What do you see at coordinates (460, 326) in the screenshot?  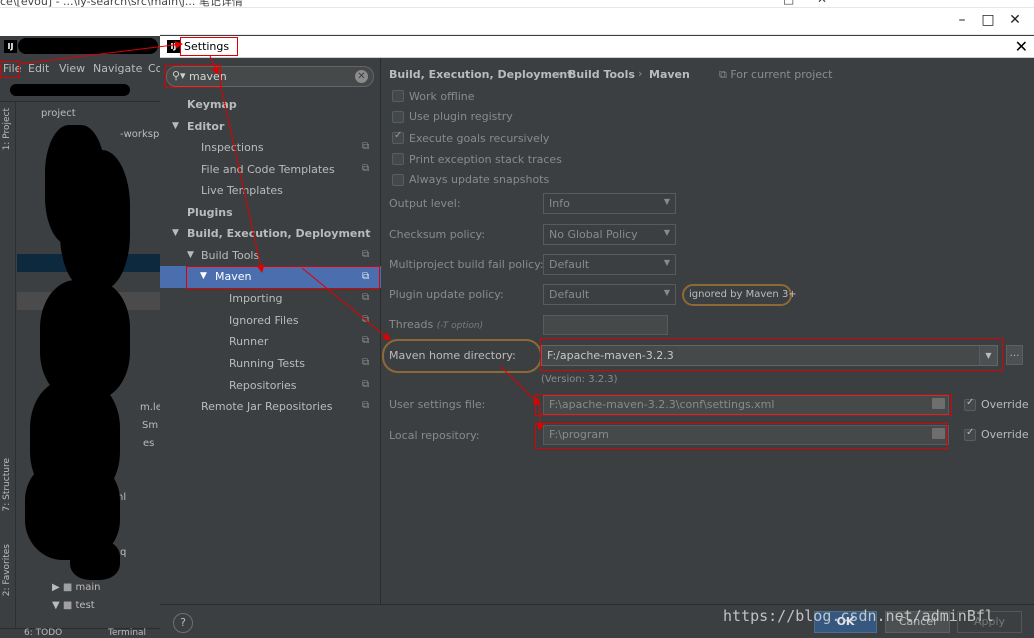 I see `threads-hint: (-T option)` at bounding box center [460, 326].